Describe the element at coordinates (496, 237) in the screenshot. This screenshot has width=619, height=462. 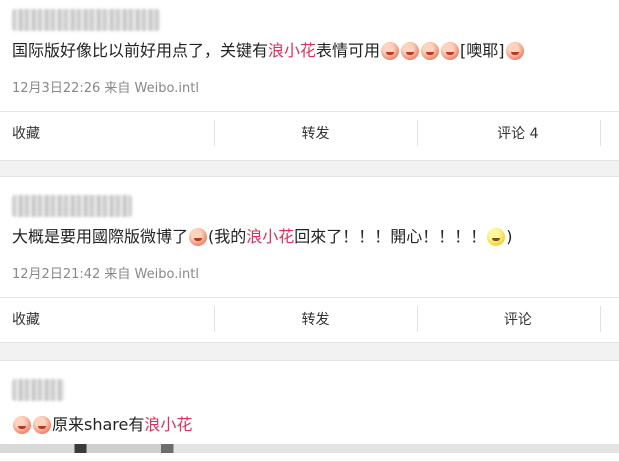
I see `smiley-icon` at that location.